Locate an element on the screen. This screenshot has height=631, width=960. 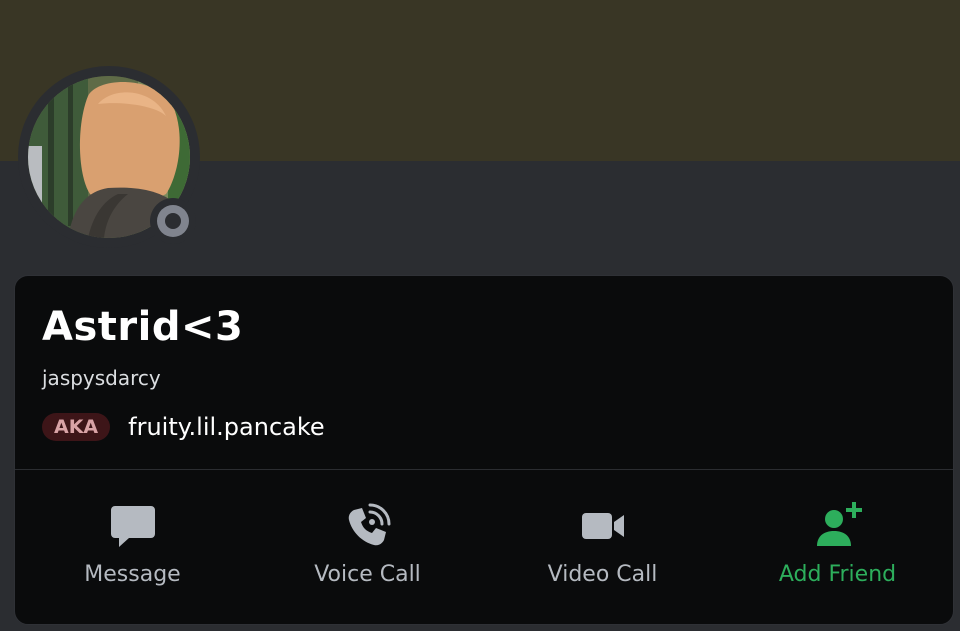
avatar-container is located at coordinates (109, 157).